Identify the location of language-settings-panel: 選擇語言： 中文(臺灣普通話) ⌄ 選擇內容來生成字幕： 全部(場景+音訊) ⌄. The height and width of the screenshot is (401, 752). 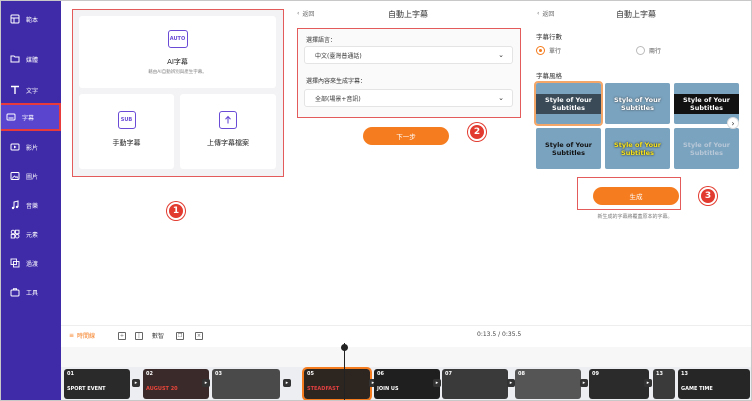
(409, 73).